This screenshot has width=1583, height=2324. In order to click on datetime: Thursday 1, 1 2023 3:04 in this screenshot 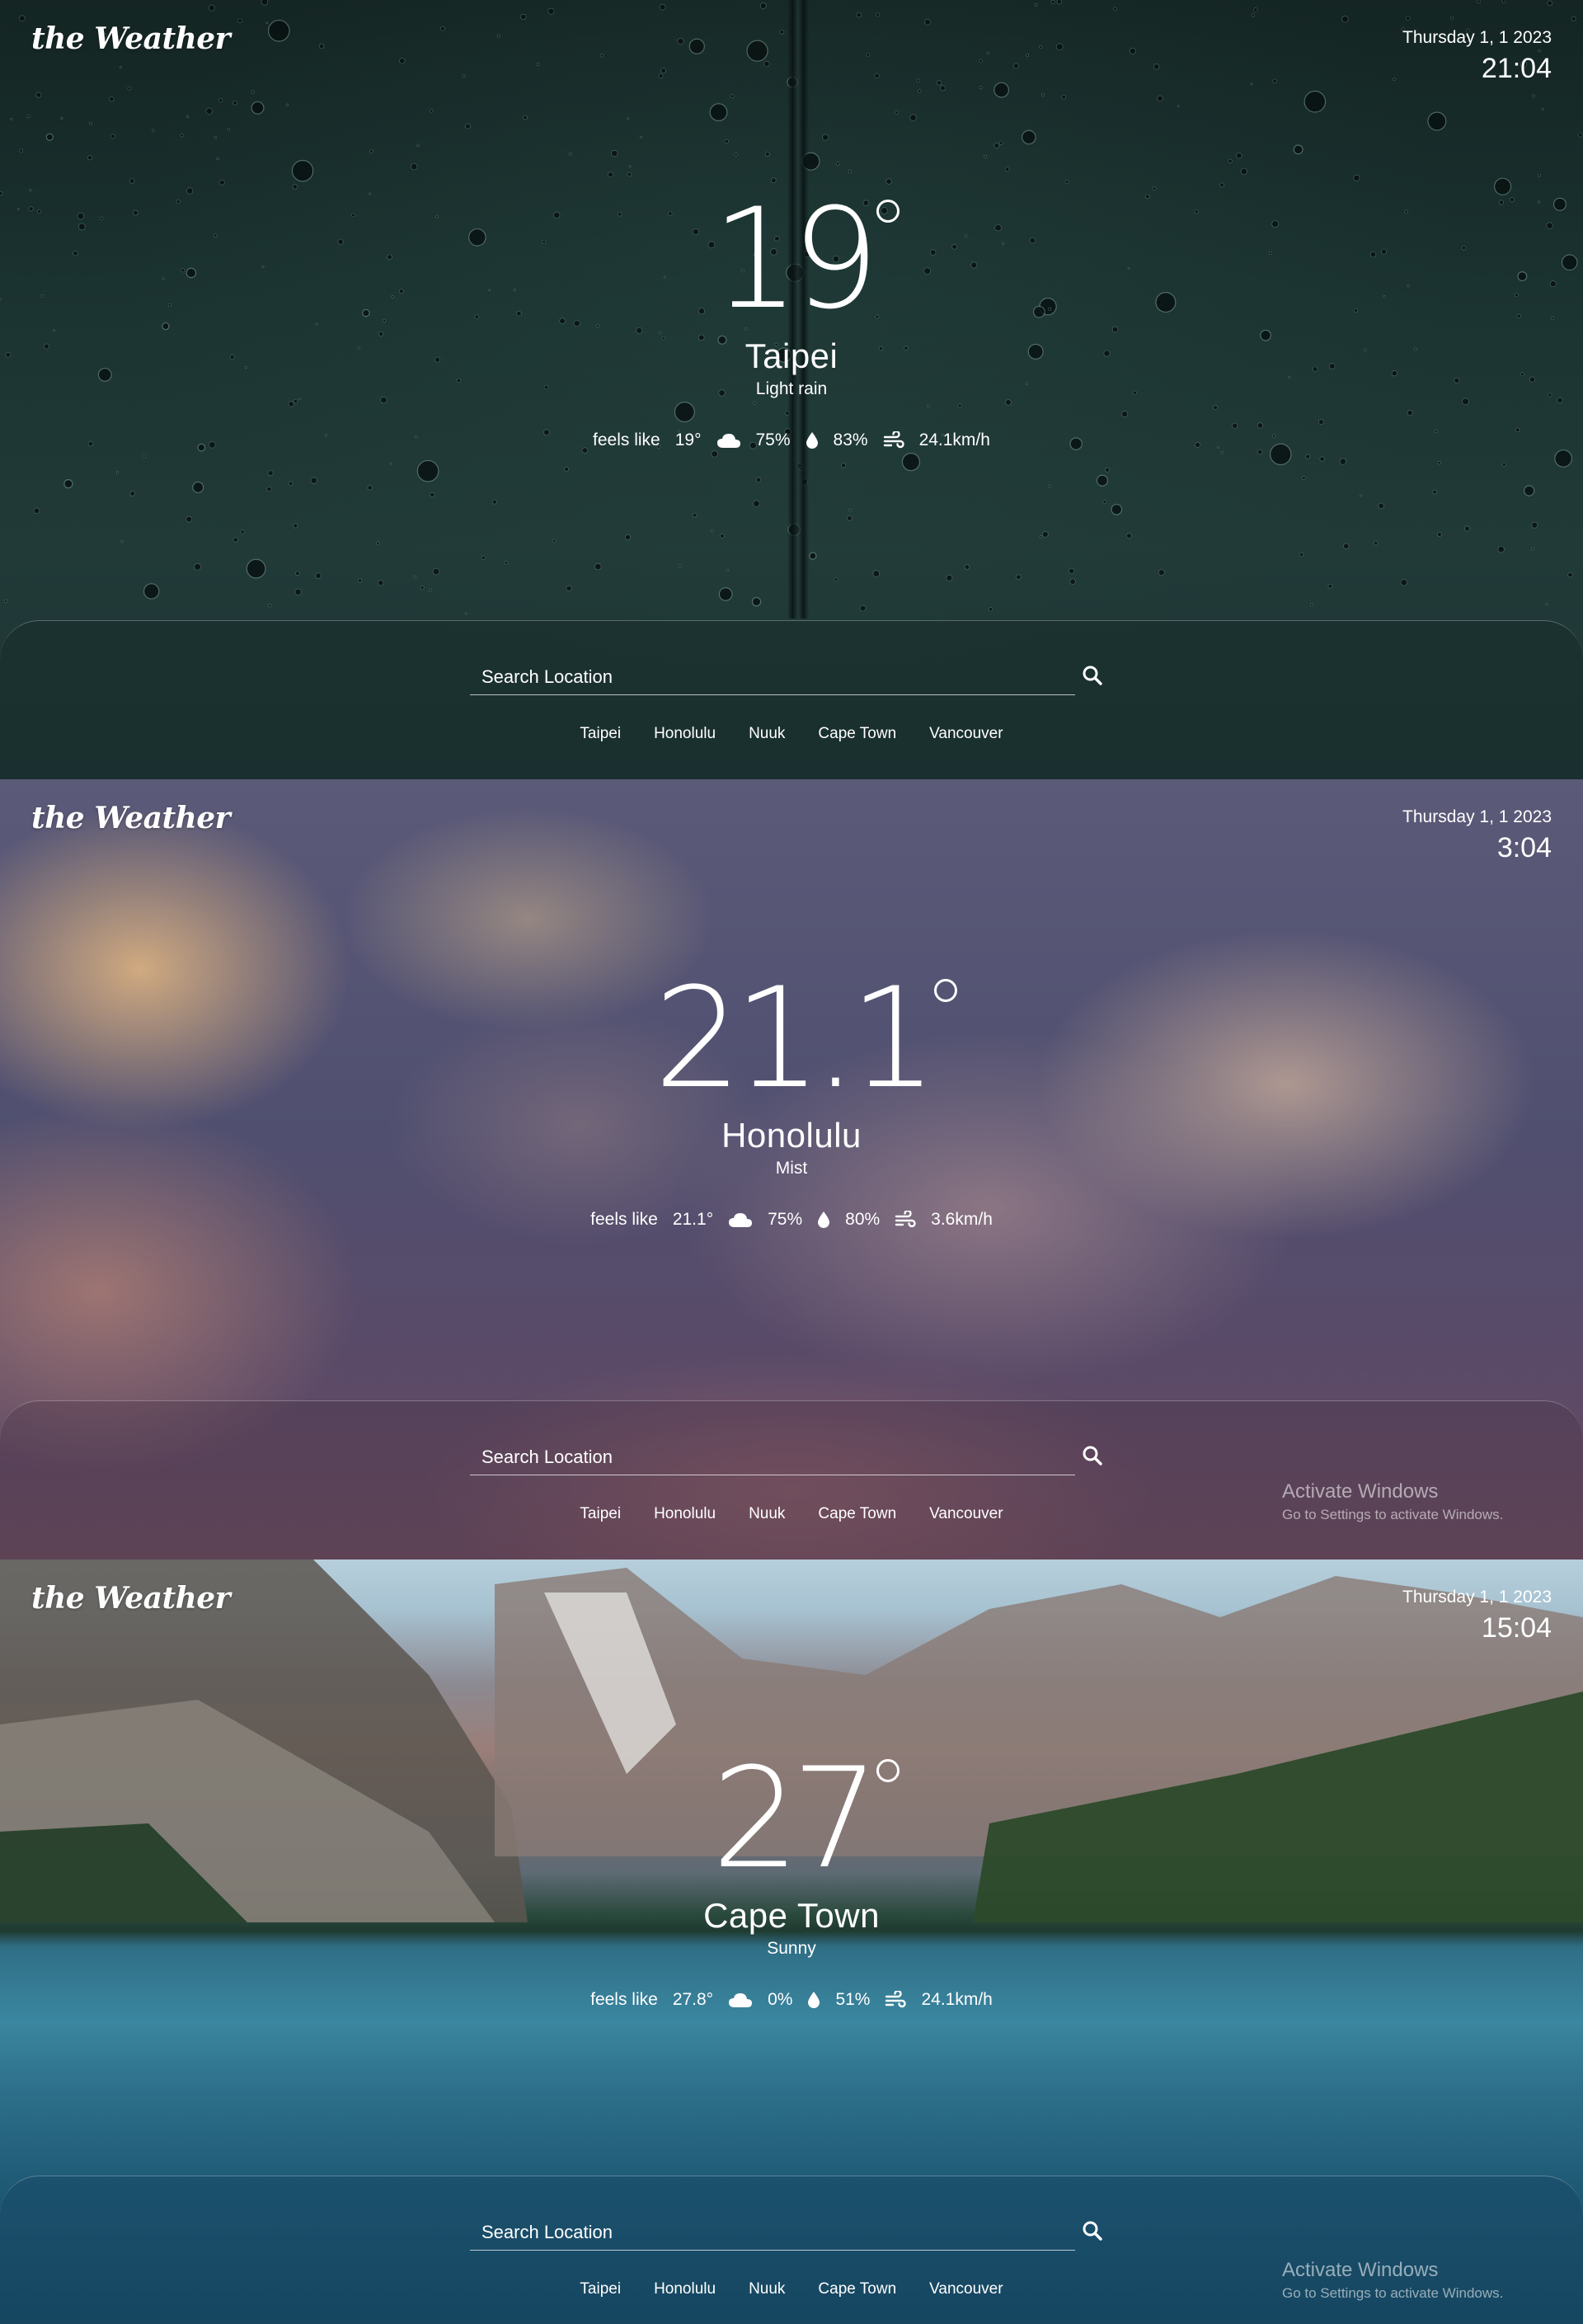, I will do `click(1477, 836)`.